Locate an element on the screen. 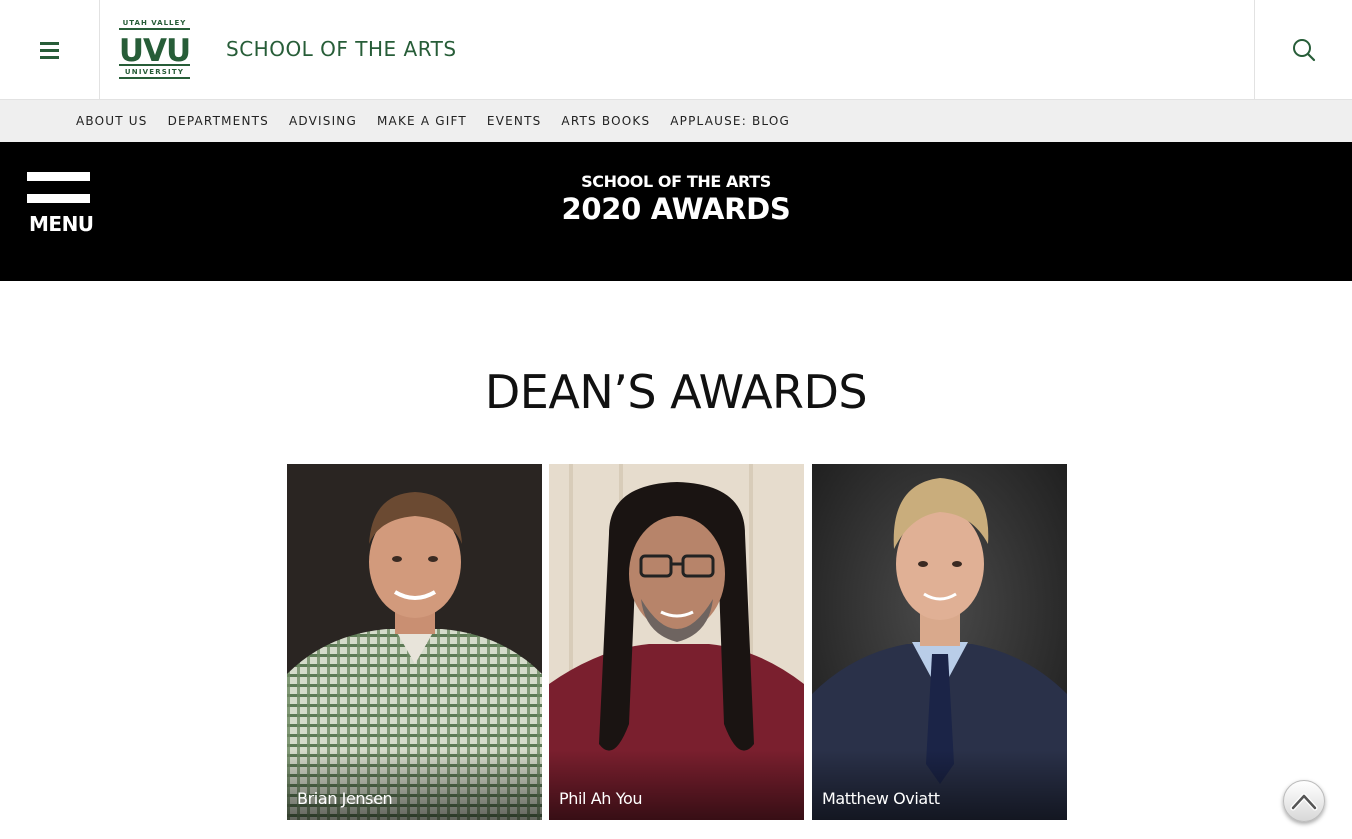 The image size is (1352, 839). search-icon is located at coordinates (1303, 49).